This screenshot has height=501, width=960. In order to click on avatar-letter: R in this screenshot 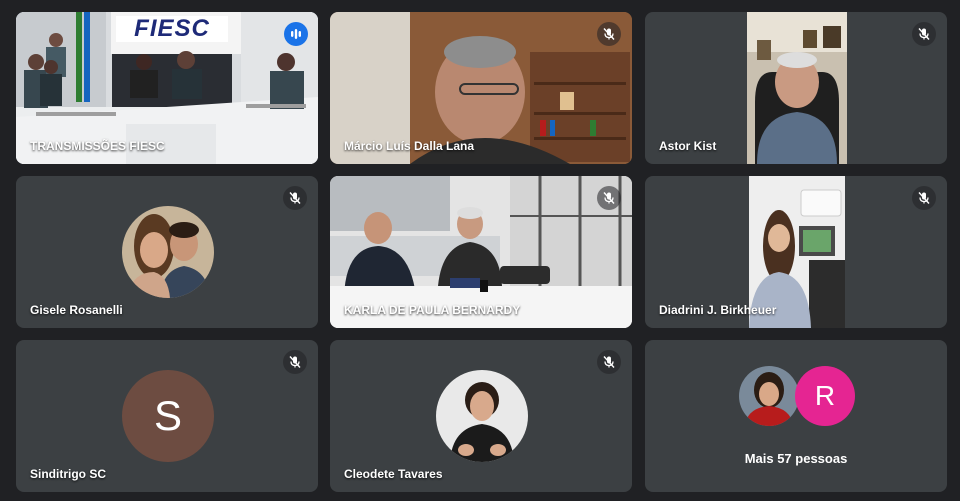, I will do `click(825, 395)`.